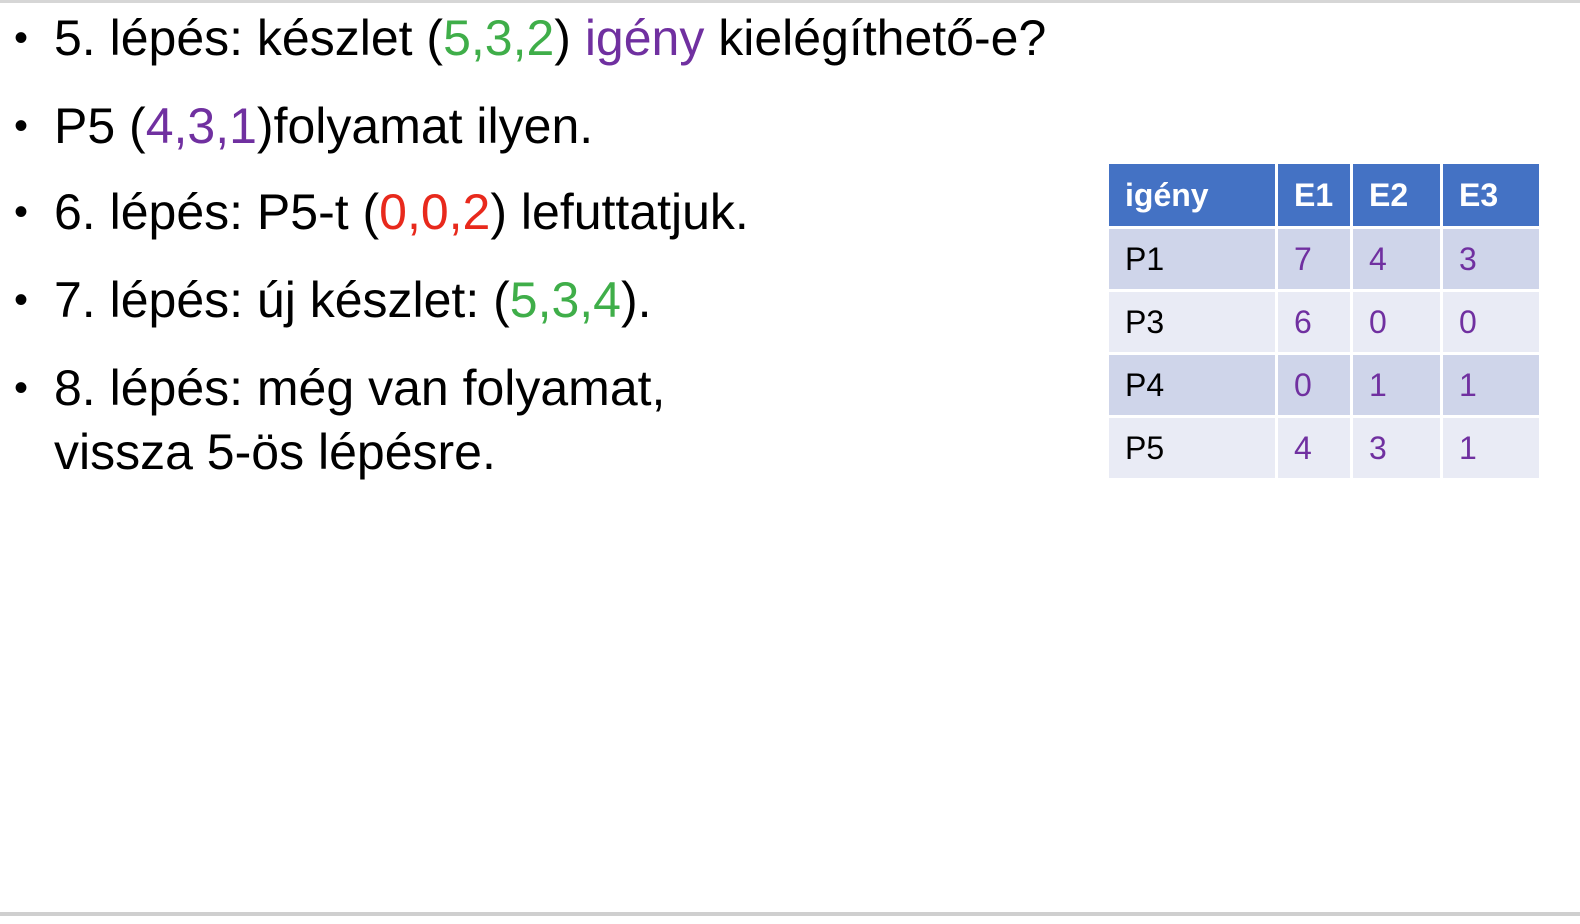 The height and width of the screenshot is (924, 1580). Describe the element at coordinates (569, 38) in the screenshot. I see `text-run: )` at that location.